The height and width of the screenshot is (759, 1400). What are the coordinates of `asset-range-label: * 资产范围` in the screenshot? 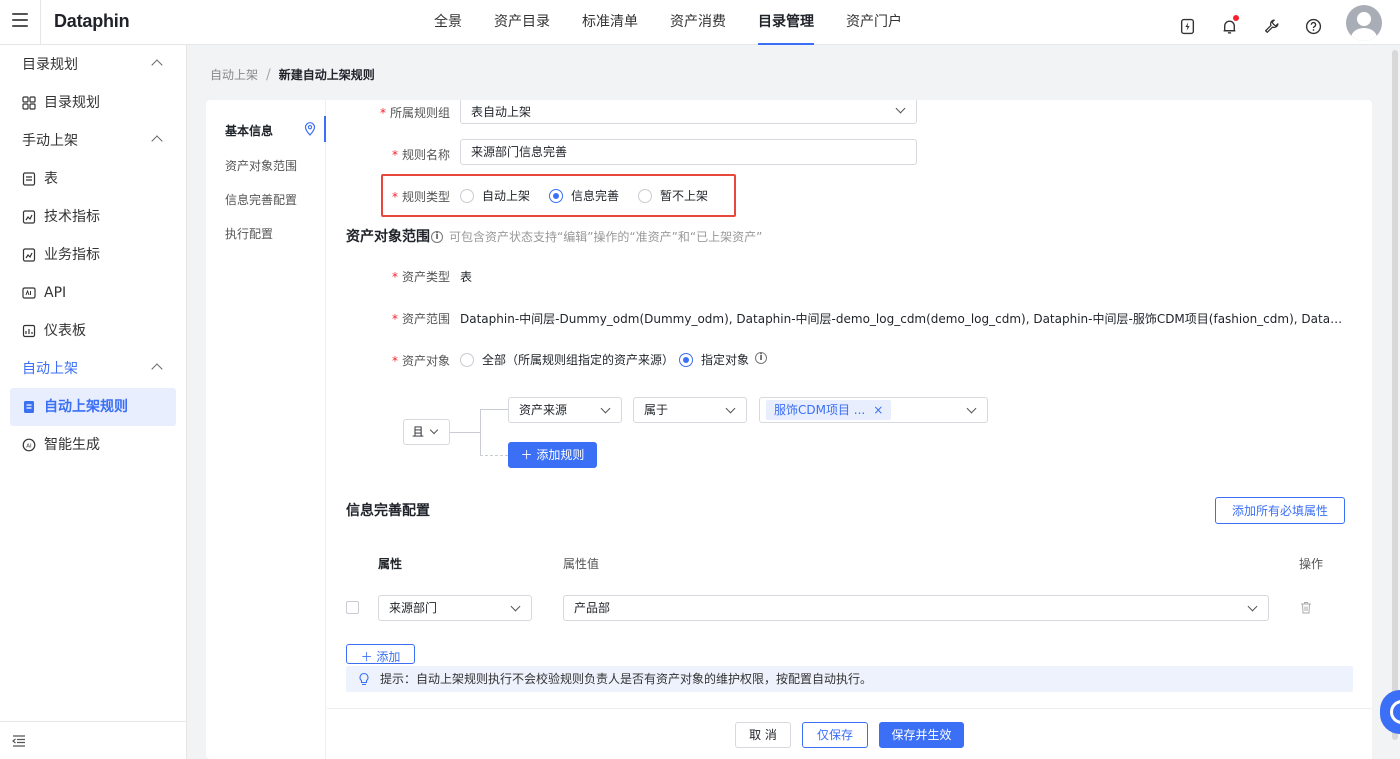 It's located at (420, 319).